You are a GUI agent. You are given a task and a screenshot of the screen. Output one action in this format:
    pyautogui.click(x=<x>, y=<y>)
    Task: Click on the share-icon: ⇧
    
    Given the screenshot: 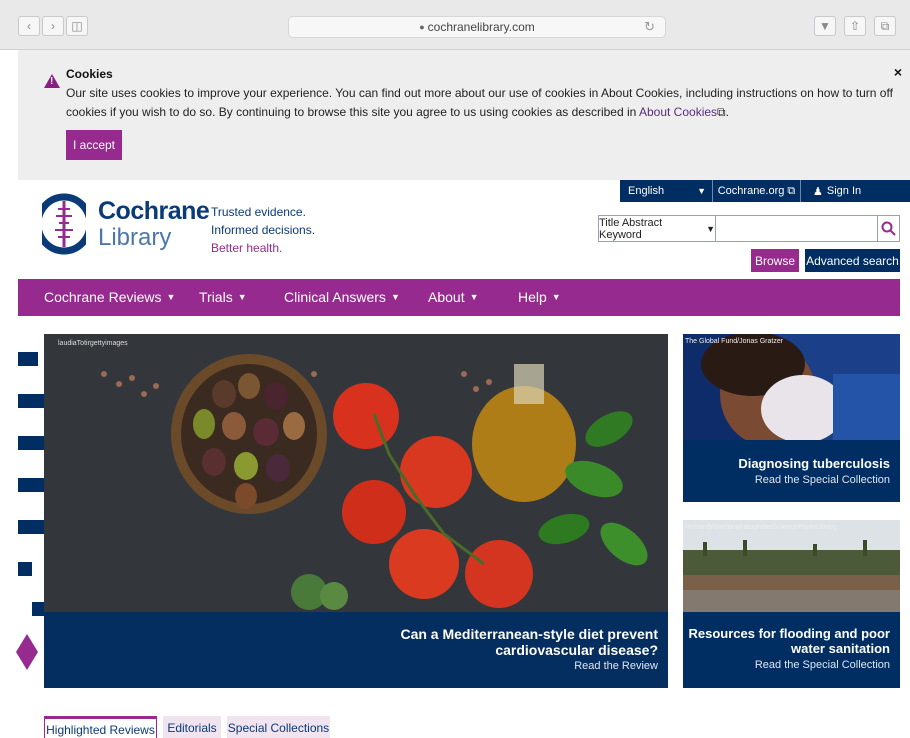 What is the action you would take?
    pyautogui.click(x=855, y=26)
    